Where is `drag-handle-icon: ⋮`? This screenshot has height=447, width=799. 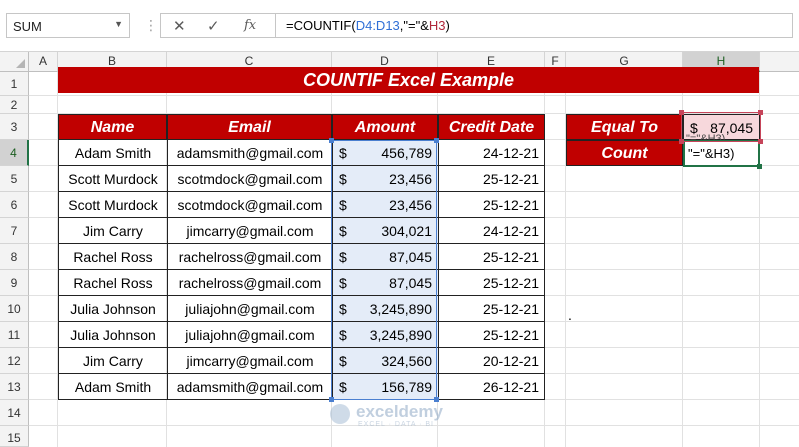
drag-handle-icon: ⋮ is located at coordinates (151, 25).